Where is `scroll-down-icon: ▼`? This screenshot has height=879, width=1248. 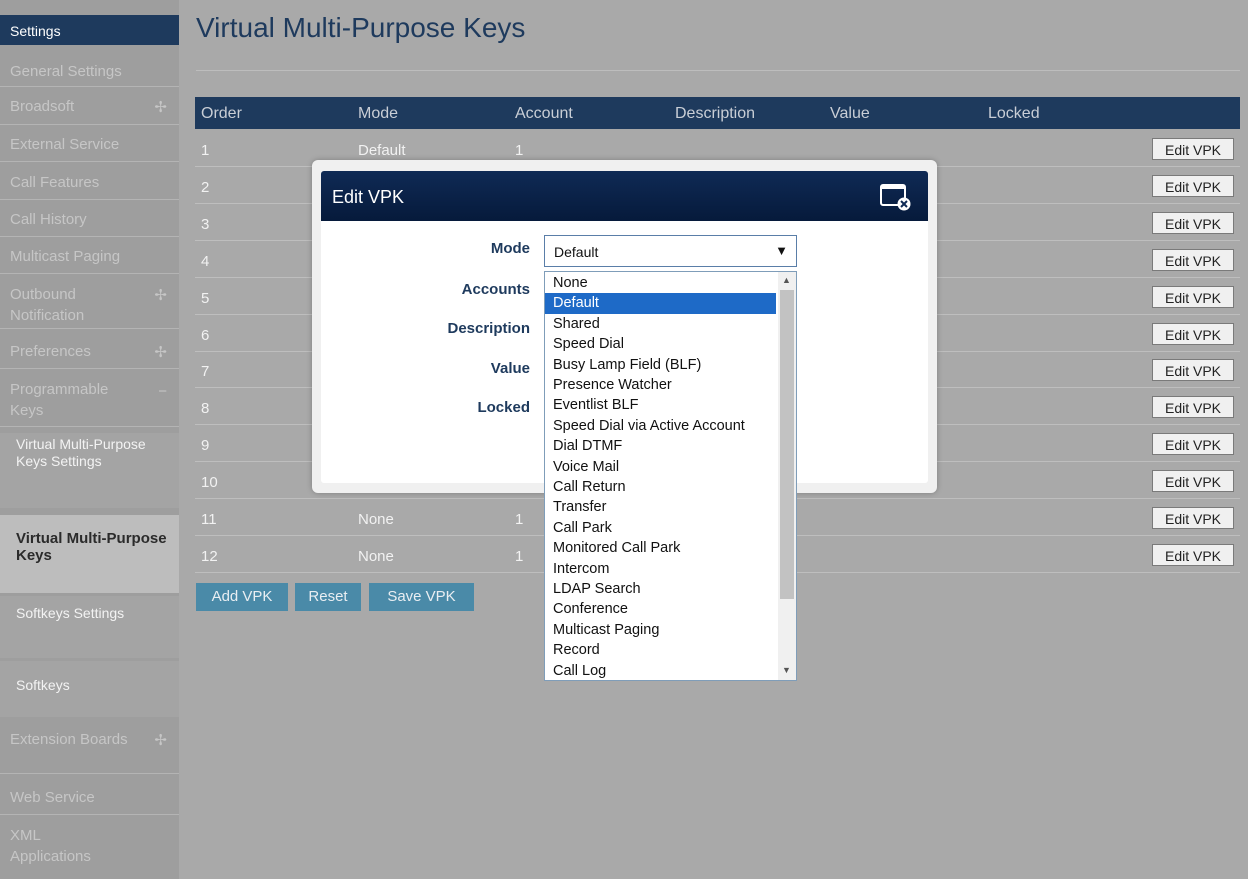
scroll-down-icon: ▼ is located at coordinates (786, 670).